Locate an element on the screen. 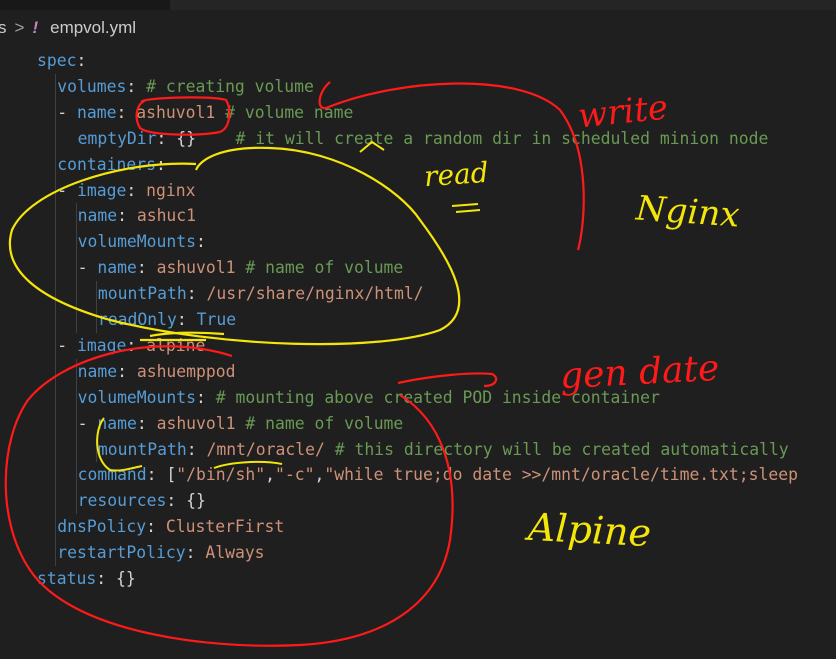  note-read: read is located at coordinates (456, 174).